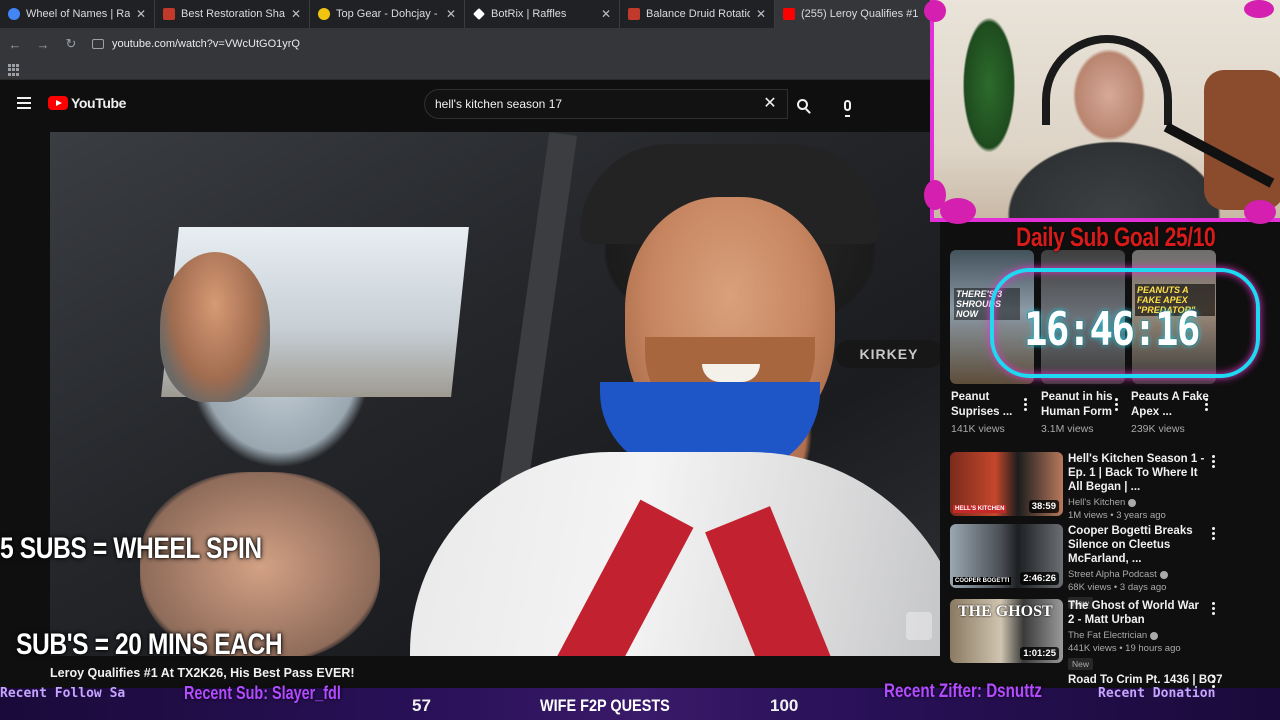 Image resolution: width=1280 pixels, height=720 pixels. Describe the element at coordinates (980, 509) in the screenshot. I see `thumbnail-text: HELL'S KITCHEN` at that location.